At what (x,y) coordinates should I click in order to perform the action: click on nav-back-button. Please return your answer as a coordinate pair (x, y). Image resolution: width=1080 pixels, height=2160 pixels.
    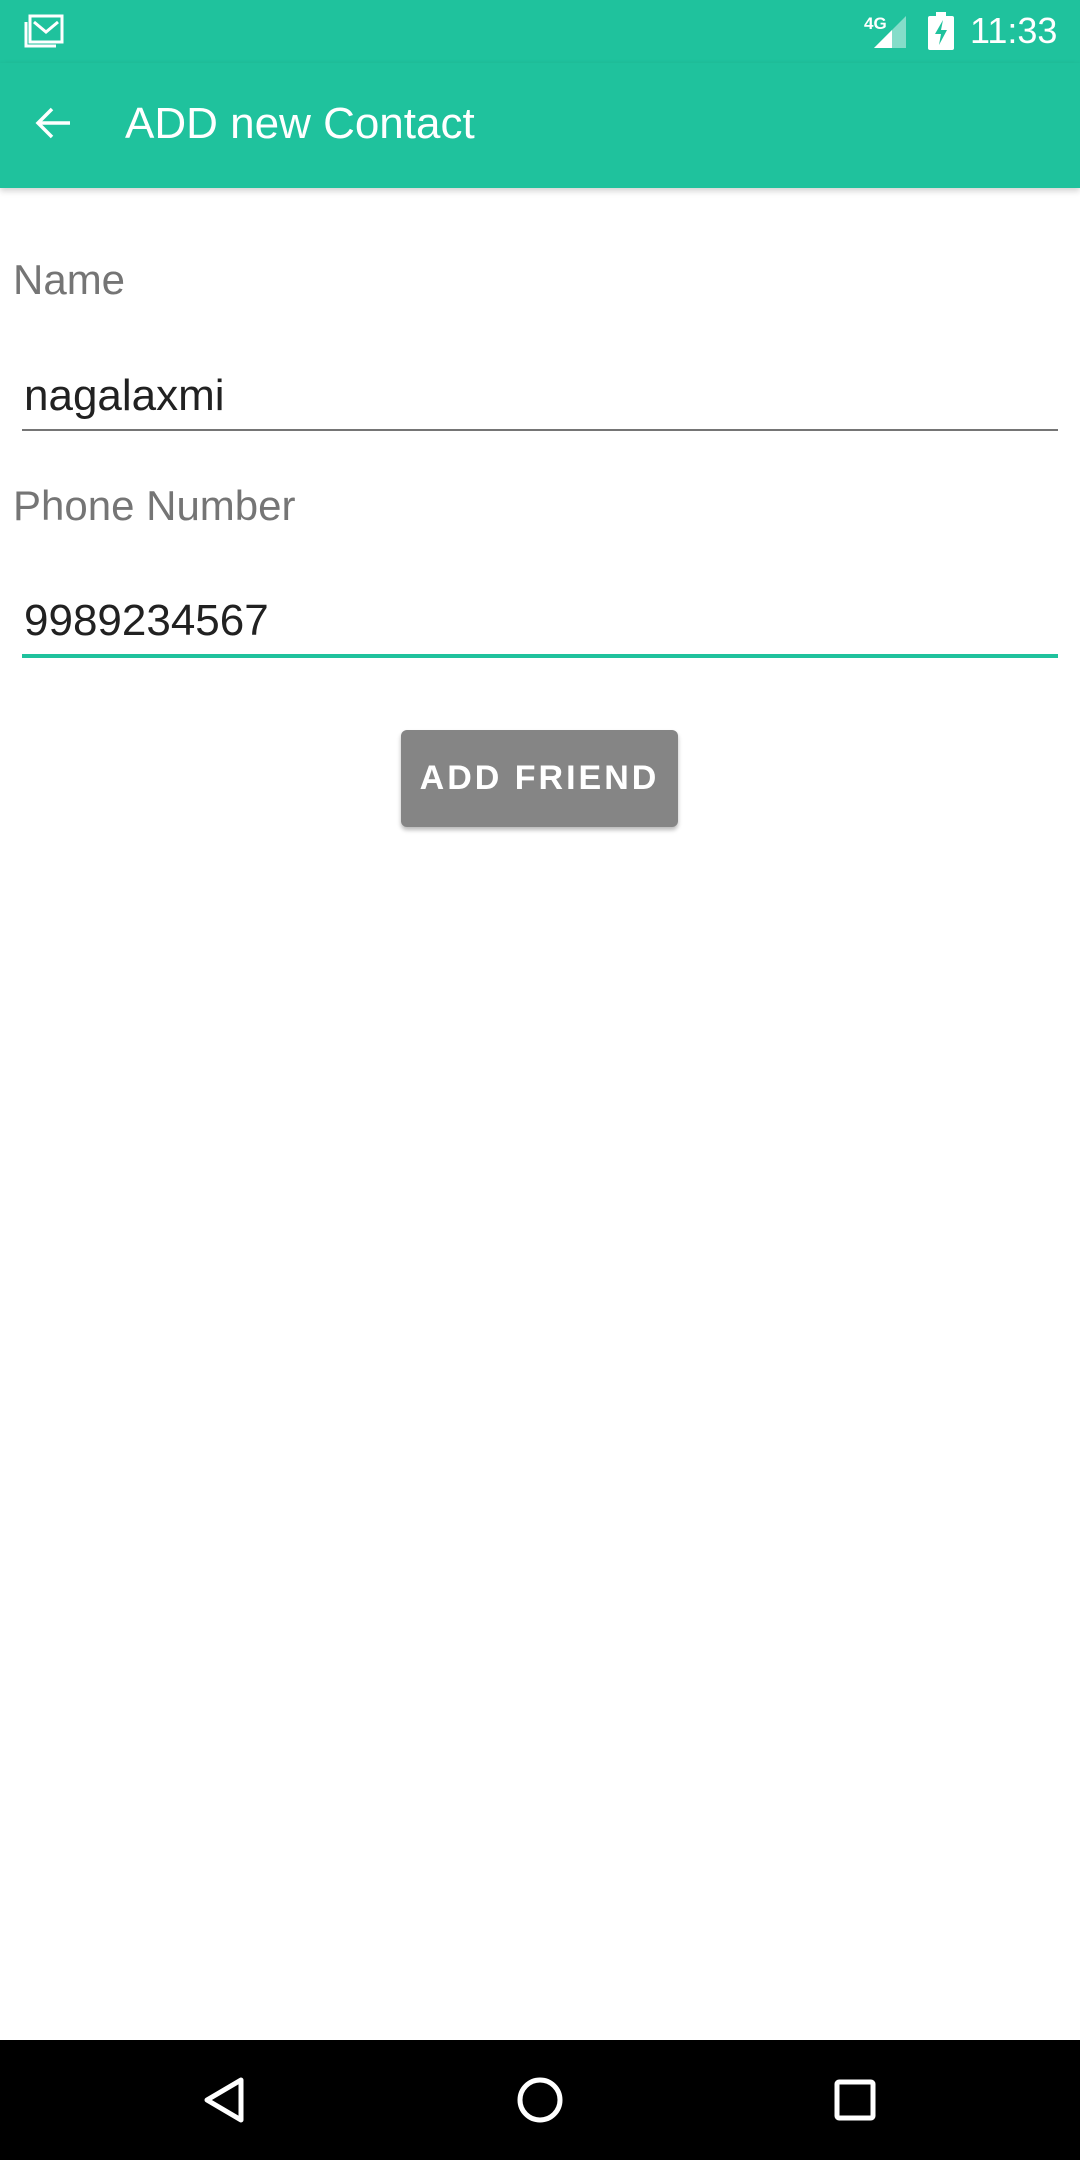
    Looking at the image, I should click on (225, 2100).